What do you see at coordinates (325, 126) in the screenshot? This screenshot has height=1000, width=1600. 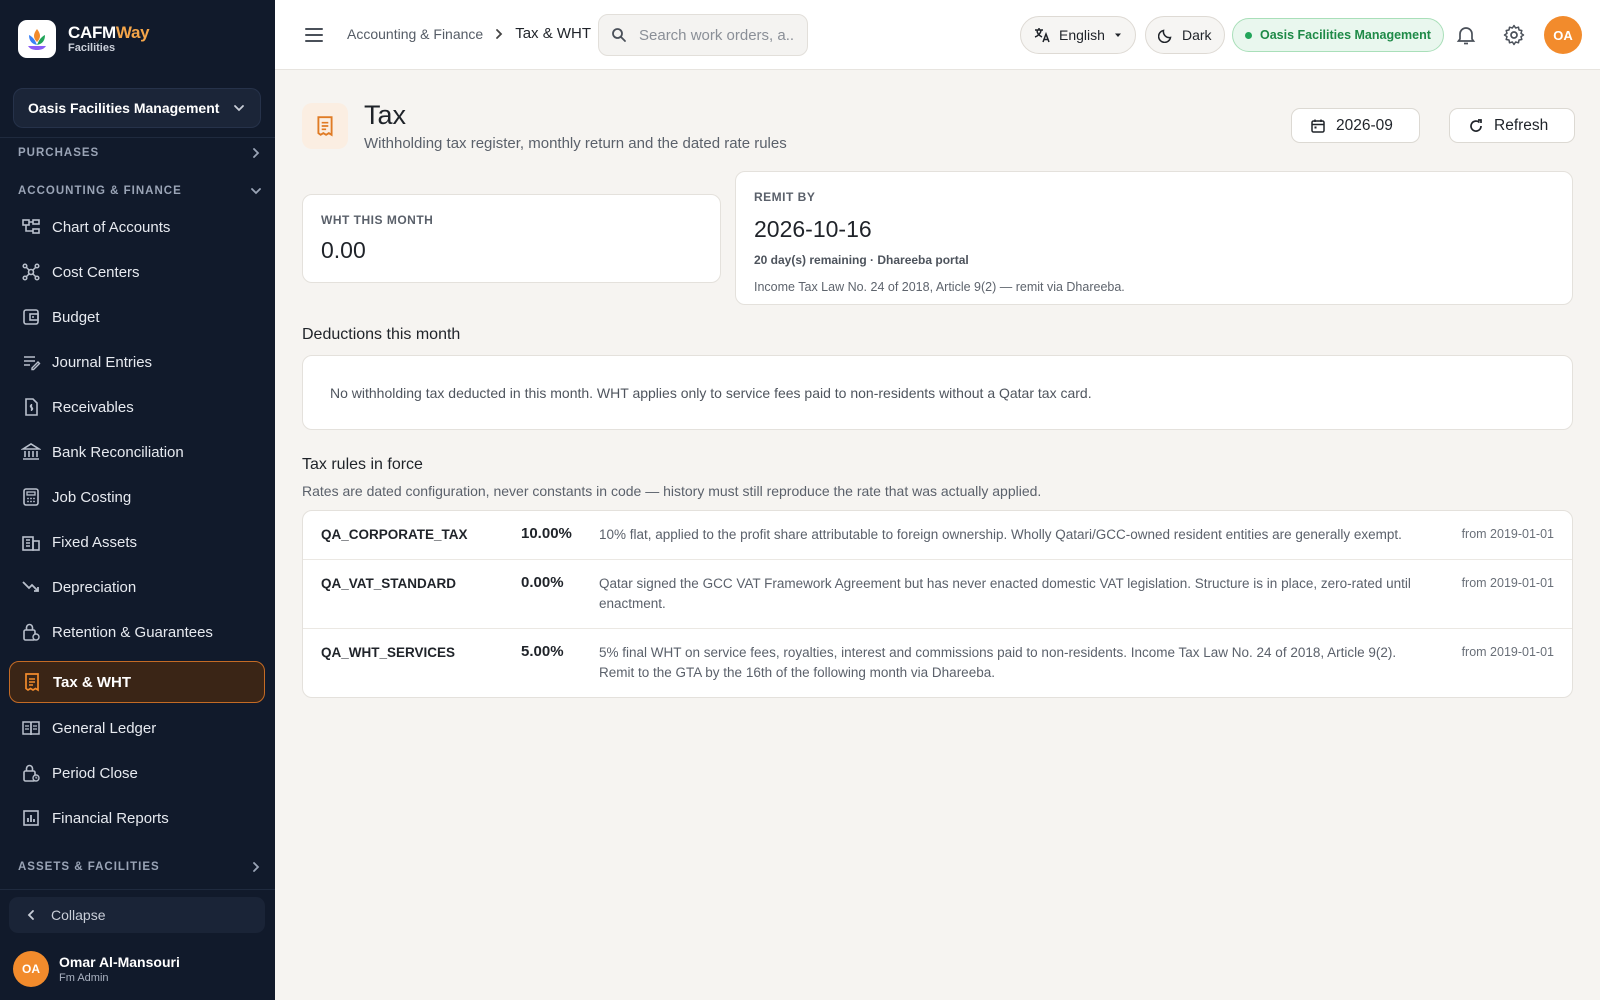 I see `tax-page-icon` at bounding box center [325, 126].